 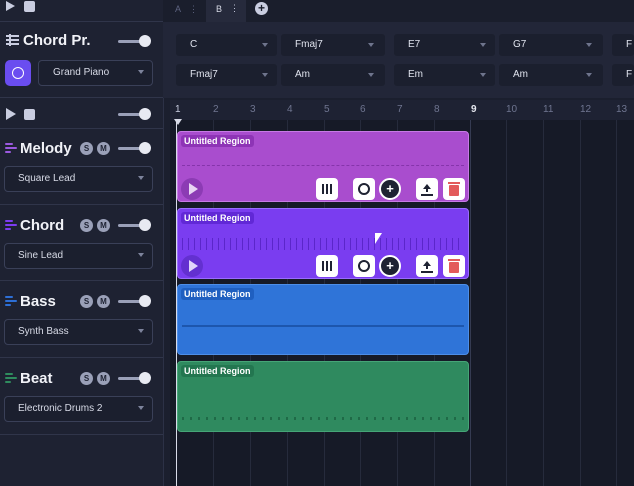 What do you see at coordinates (95, 73) in the screenshot?
I see `chord-instrument-select: Grand Piano` at bounding box center [95, 73].